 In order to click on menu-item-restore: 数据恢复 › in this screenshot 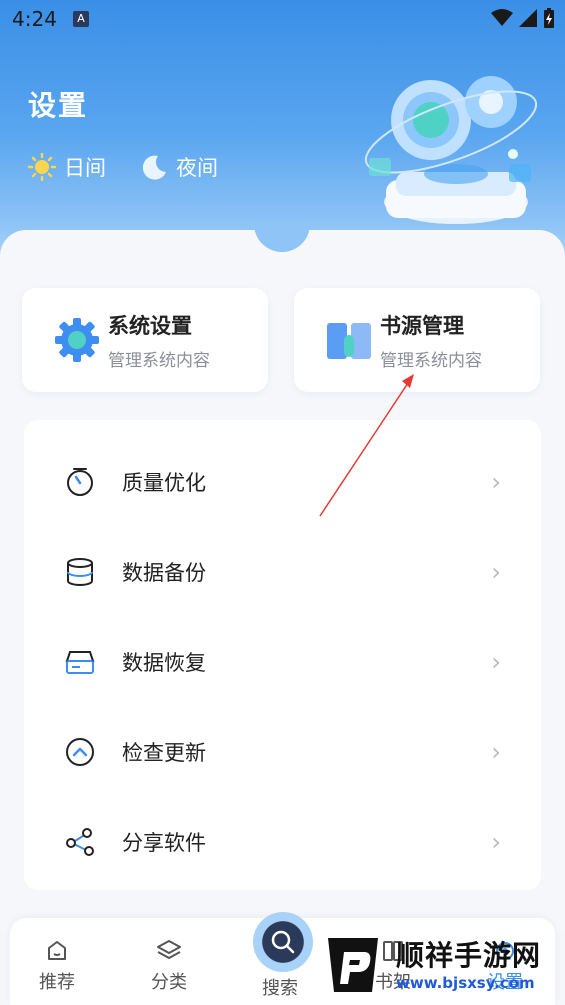, I will do `click(282, 662)`.